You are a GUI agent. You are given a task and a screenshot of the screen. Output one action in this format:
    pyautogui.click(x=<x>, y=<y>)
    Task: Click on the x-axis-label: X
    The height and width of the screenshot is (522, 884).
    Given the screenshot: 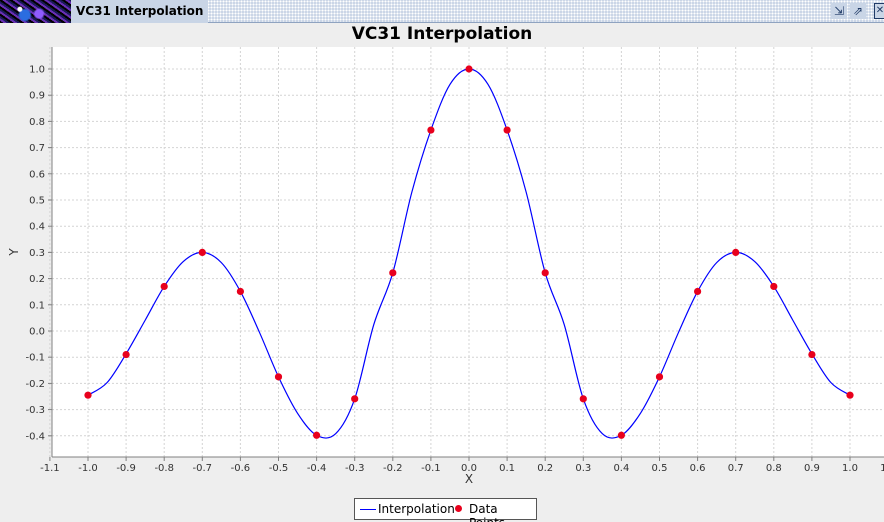 What is the action you would take?
    pyautogui.click(x=469, y=479)
    